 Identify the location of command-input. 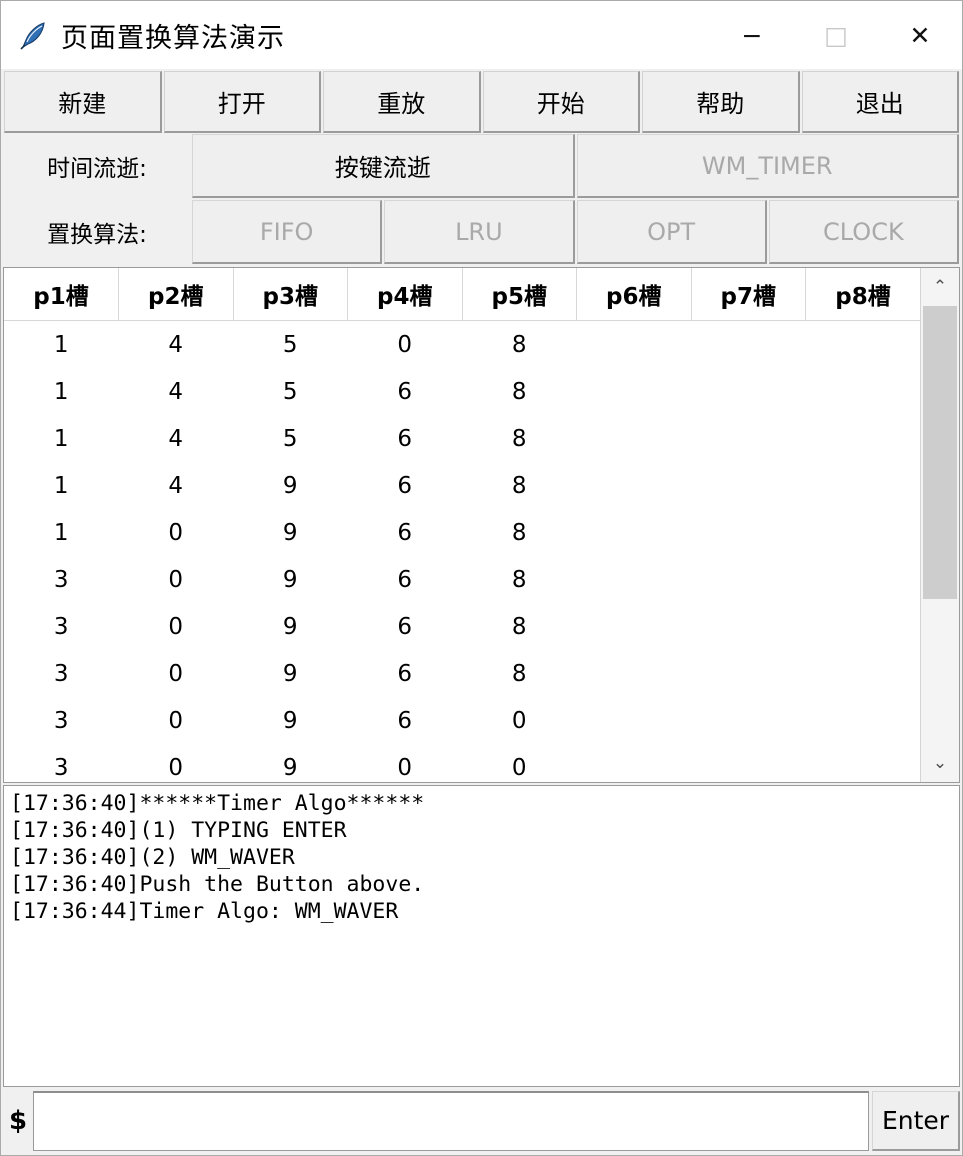
(451, 1121).